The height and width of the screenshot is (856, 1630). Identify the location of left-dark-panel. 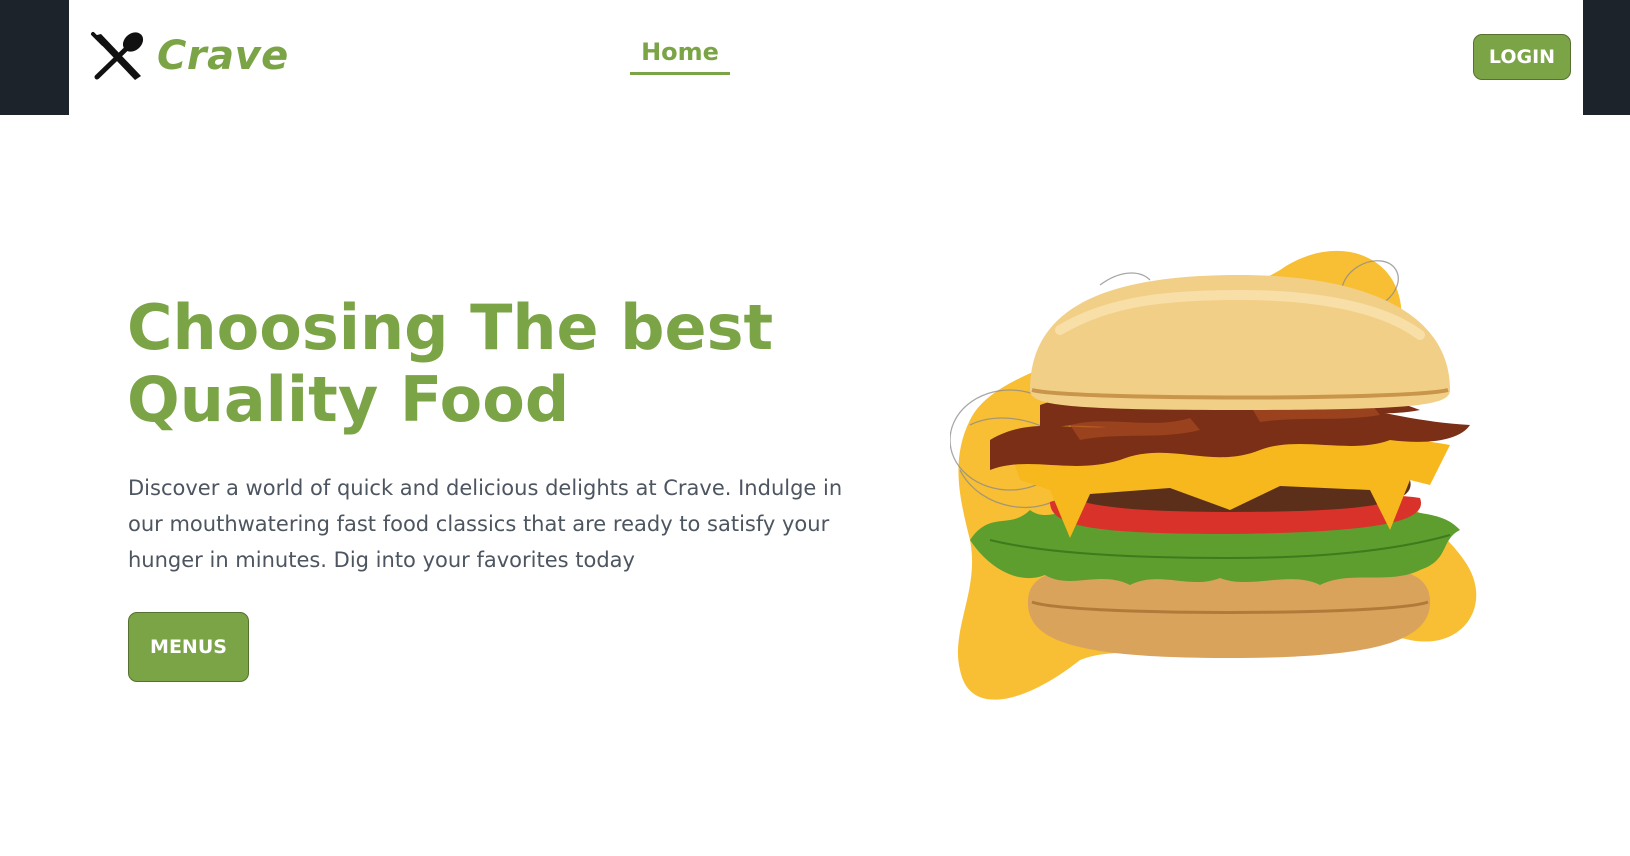
(34, 57).